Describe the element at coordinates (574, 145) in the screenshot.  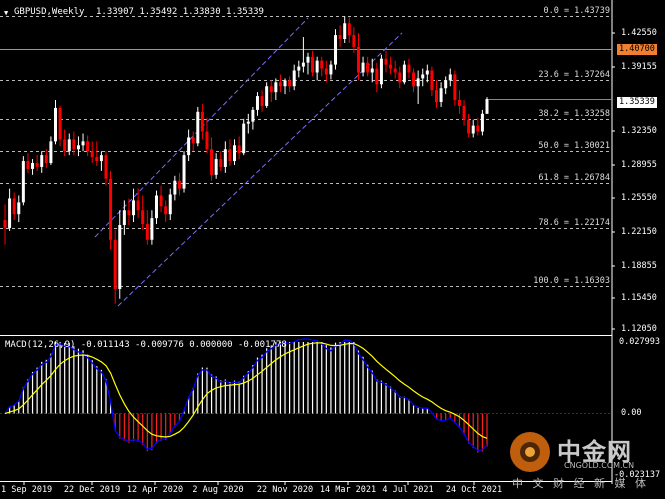
I see `fibonacci-level-label: 50.0 = 1.30021` at that location.